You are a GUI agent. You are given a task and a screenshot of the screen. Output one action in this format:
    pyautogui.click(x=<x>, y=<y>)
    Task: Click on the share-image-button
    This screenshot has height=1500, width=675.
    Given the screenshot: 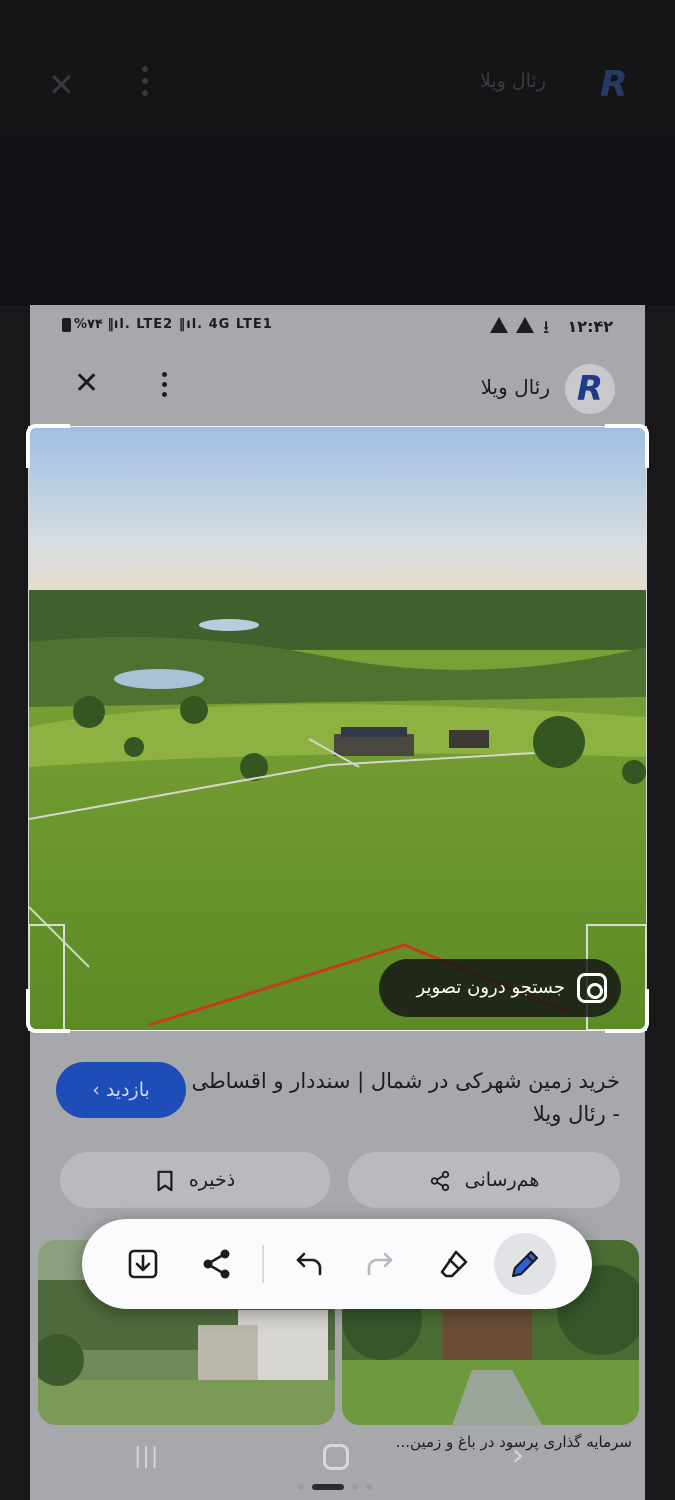 What is the action you would take?
    pyautogui.click(x=217, y=1264)
    